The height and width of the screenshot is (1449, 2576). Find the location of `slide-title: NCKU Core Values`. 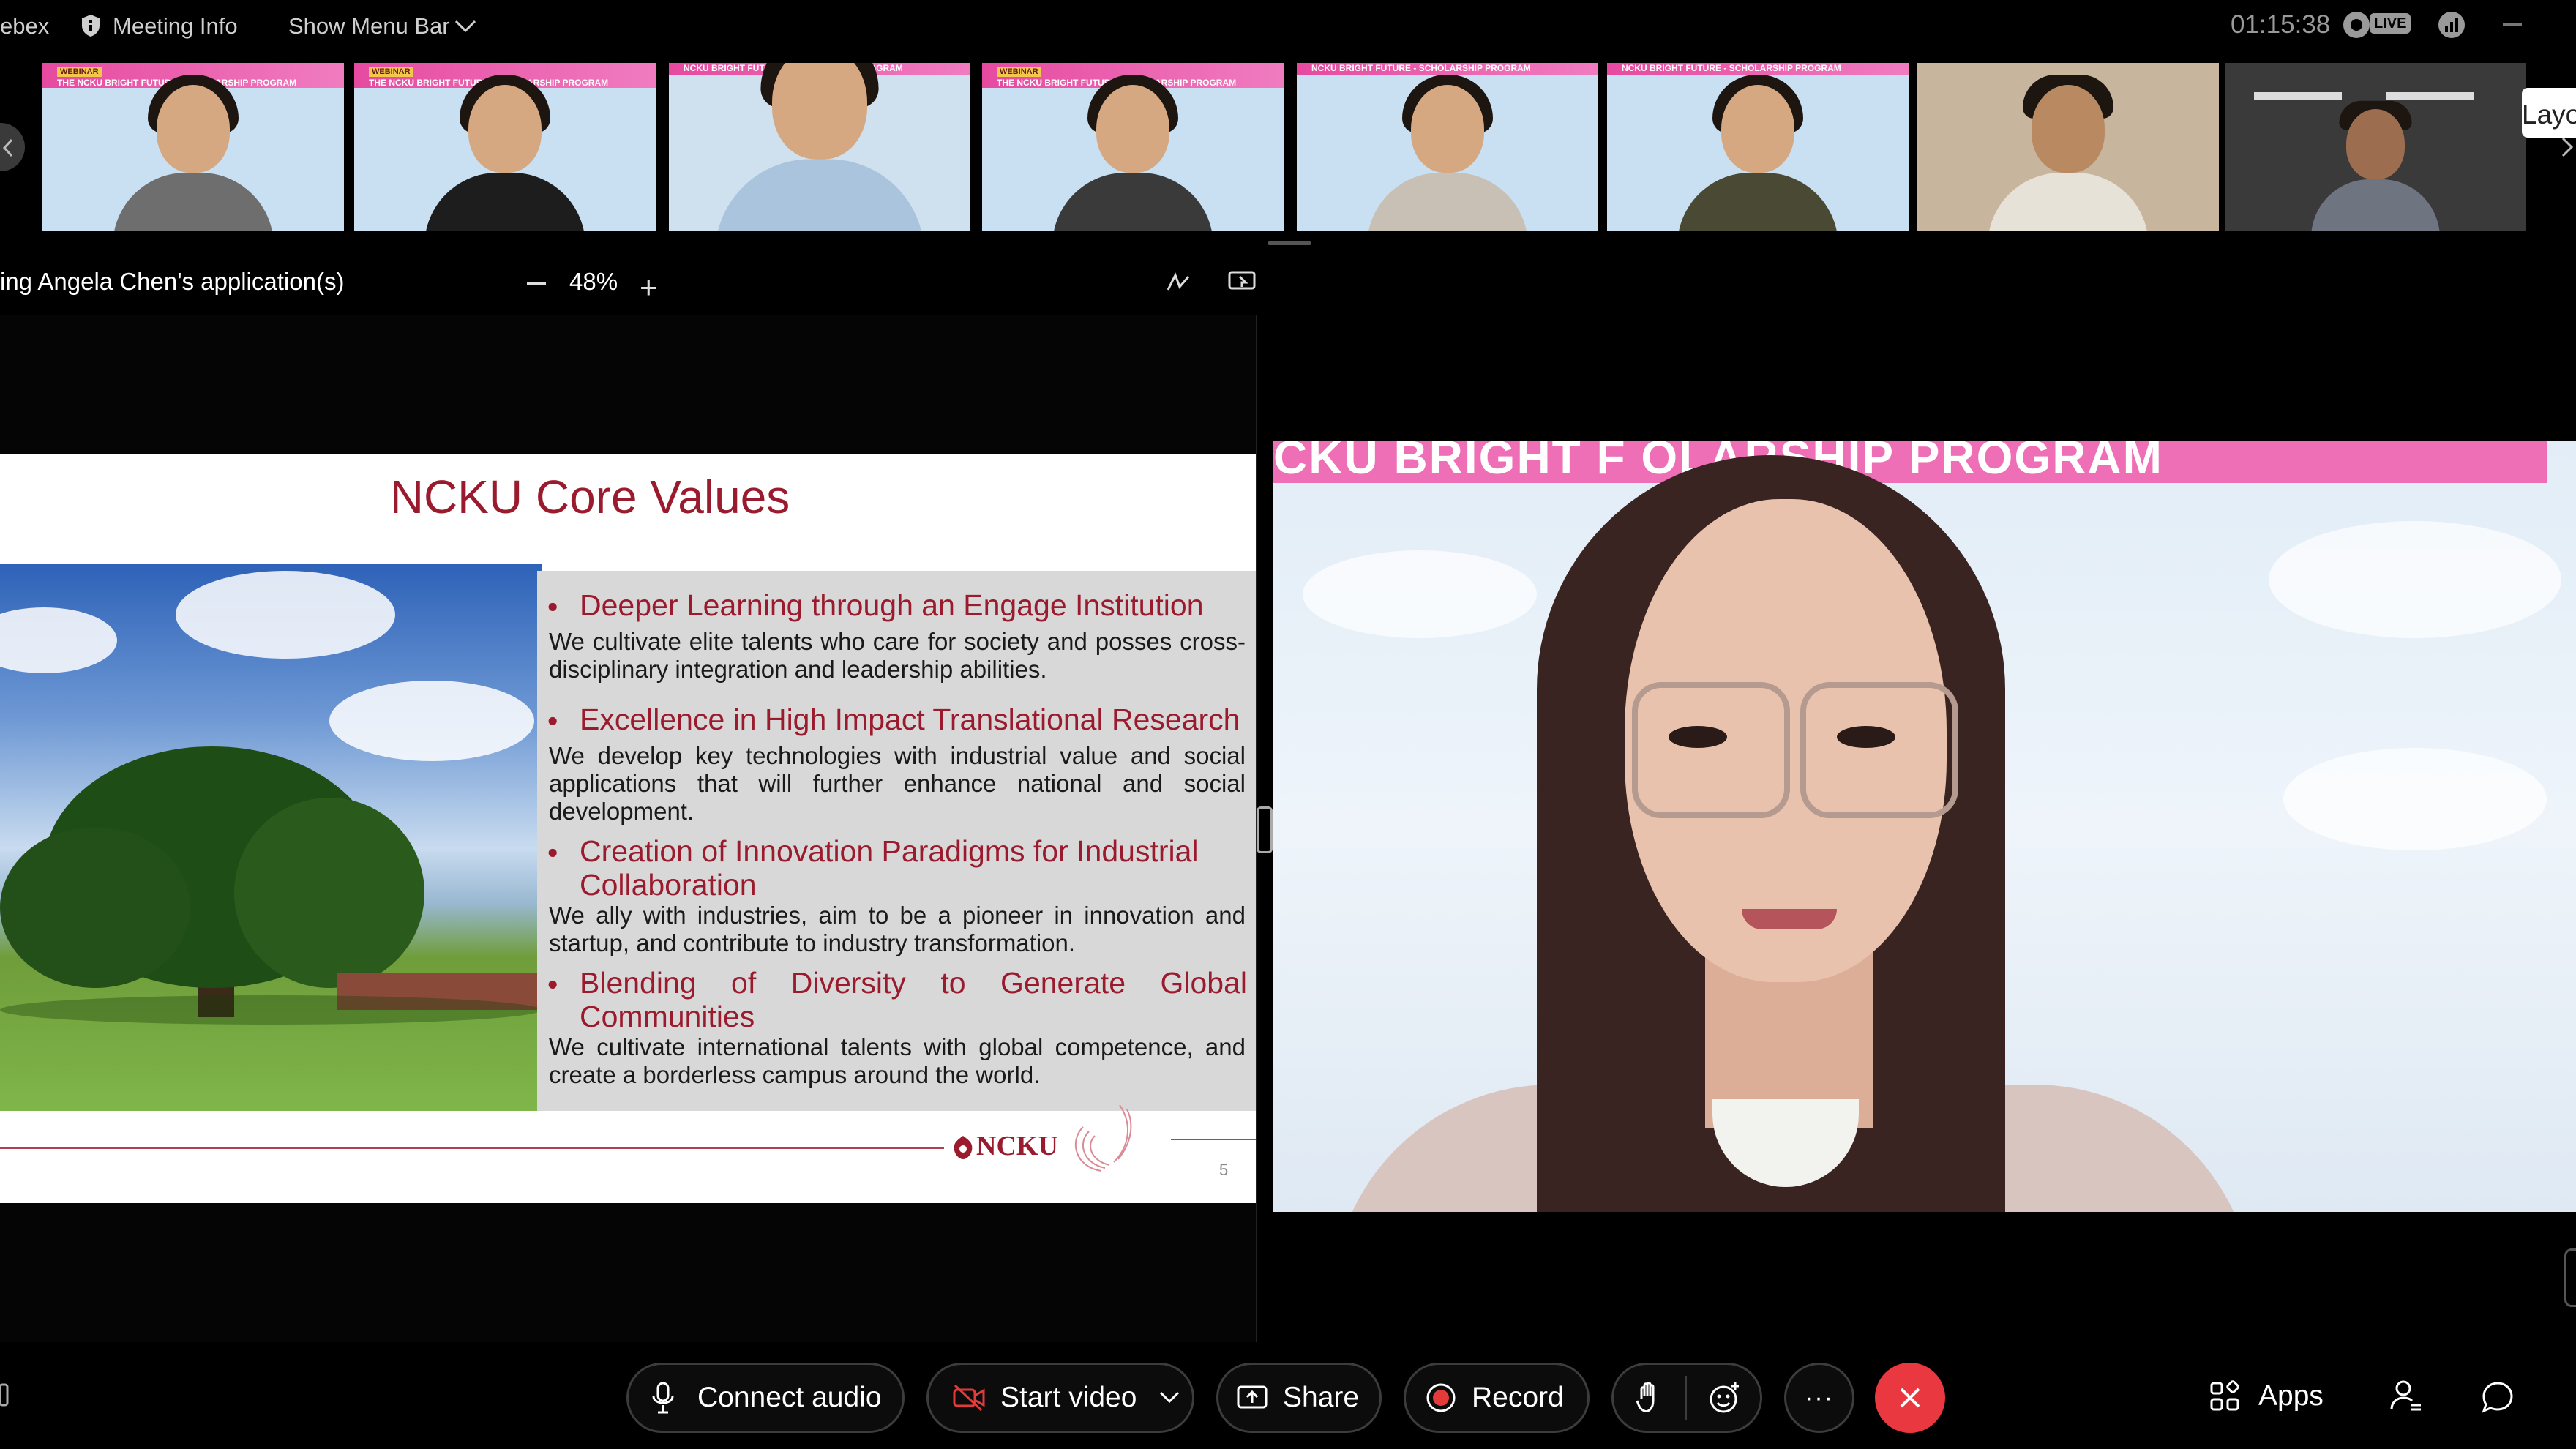

slide-title: NCKU Core Values is located at coordinates (589, 497).